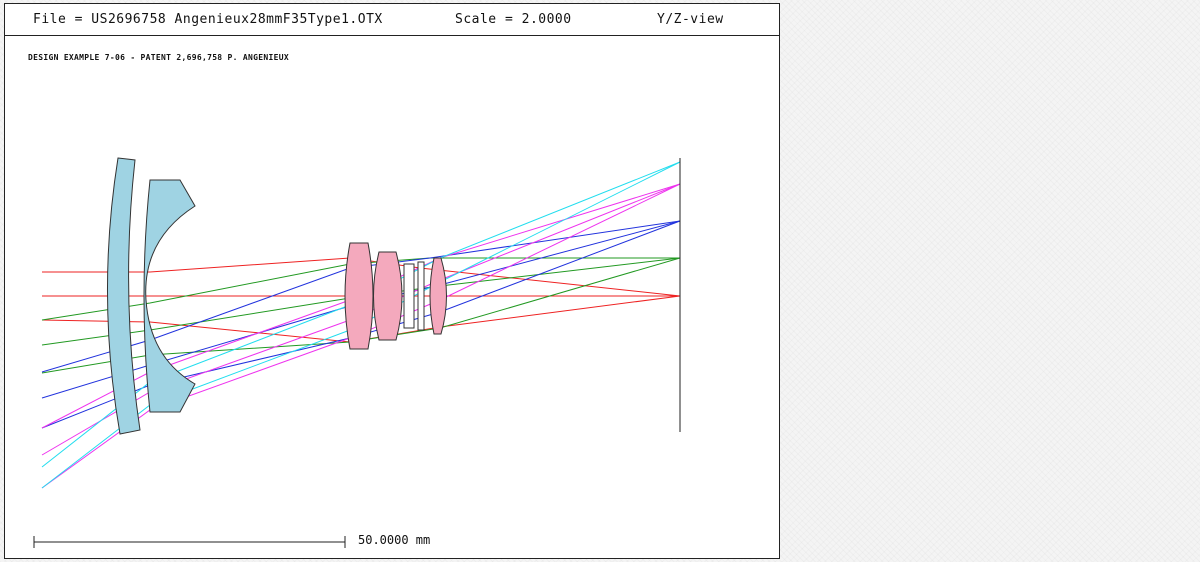  Describe the element at coordinates (394, 540) in the screenshot. I see `scale-bar-label: 50.0000 mm` at that location.